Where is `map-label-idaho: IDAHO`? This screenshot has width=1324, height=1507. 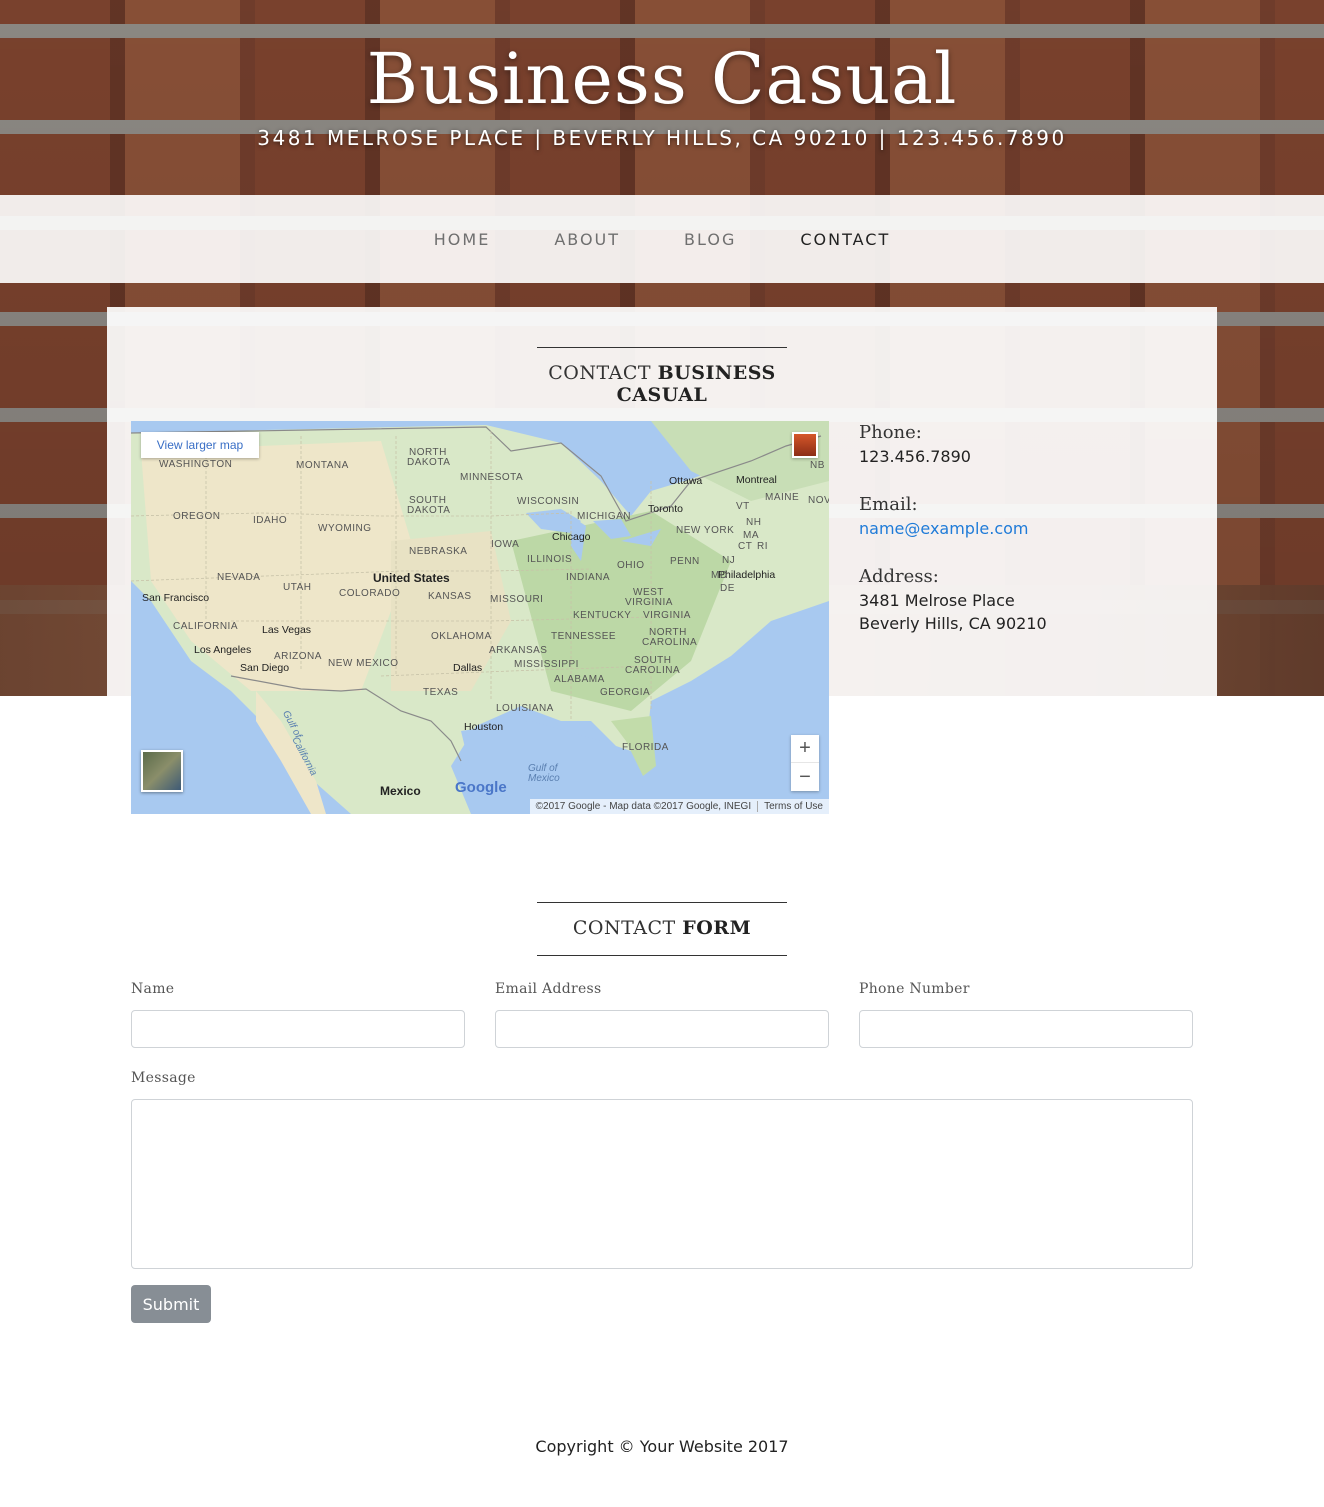 map-label-idaho: IDAHO is located at coordinates (270, 520).